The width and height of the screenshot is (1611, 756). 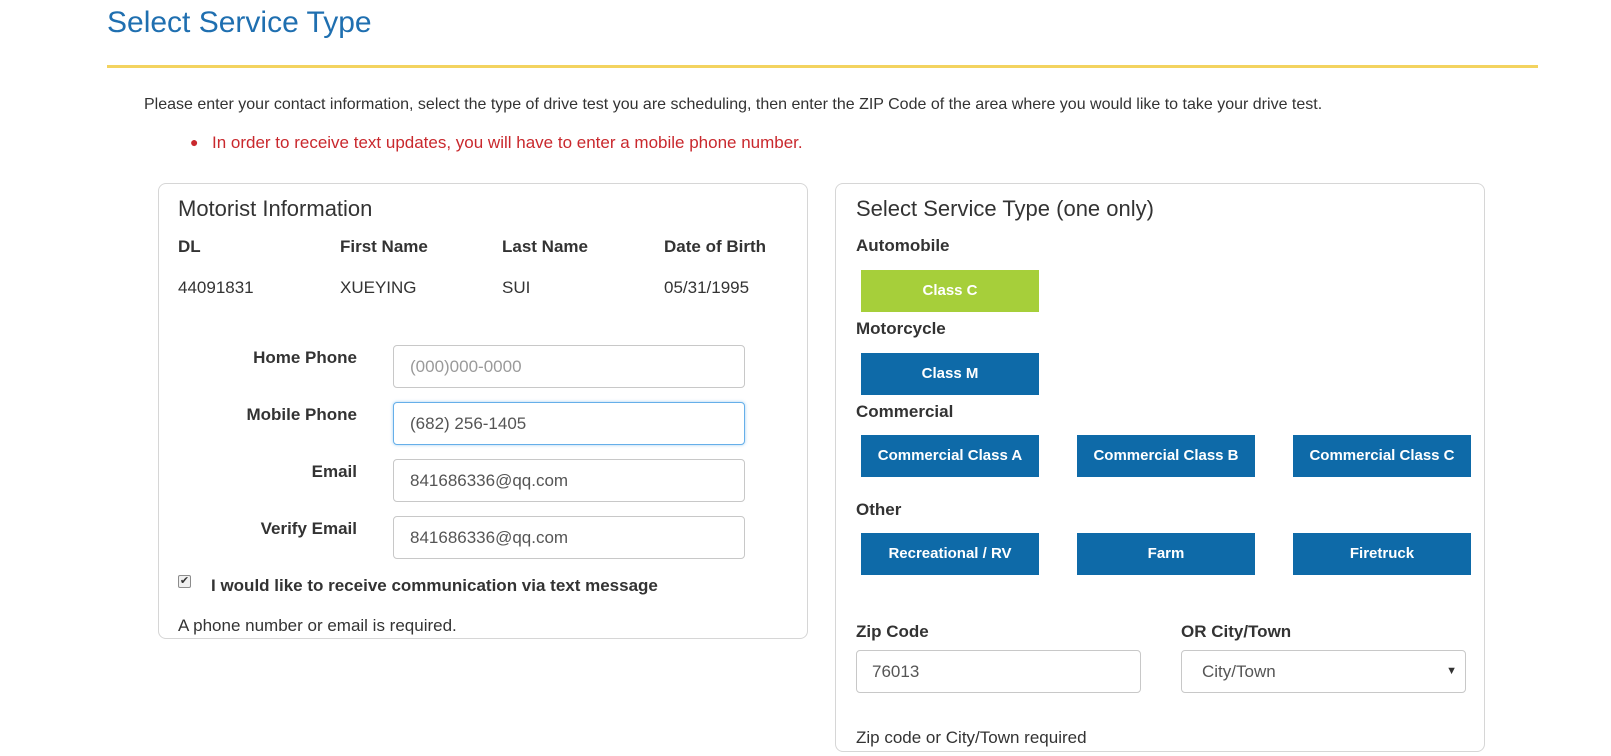 I want to click on text-opt-in-checkbox: ✔, so click(x=184, y=581).